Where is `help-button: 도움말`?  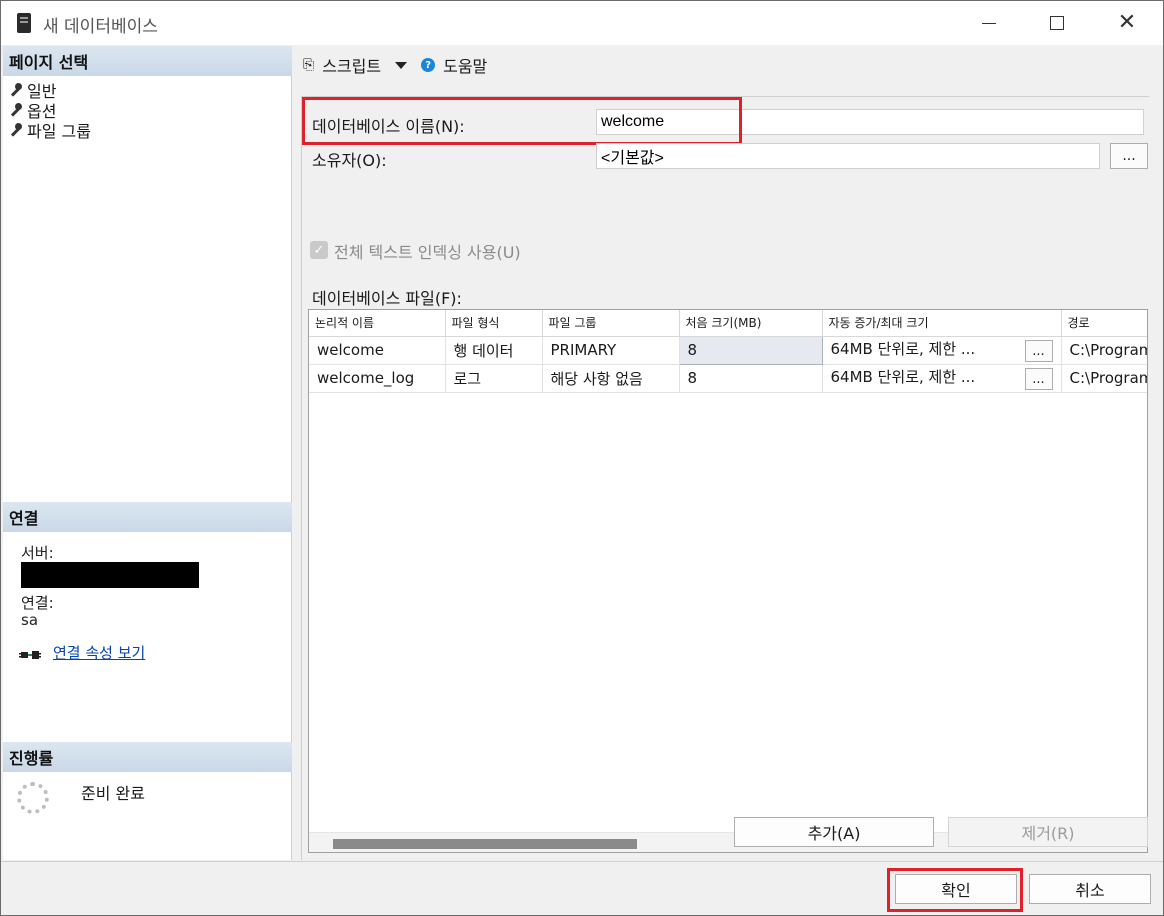 help-button: 도움말 is located at coordinates (465, 65).